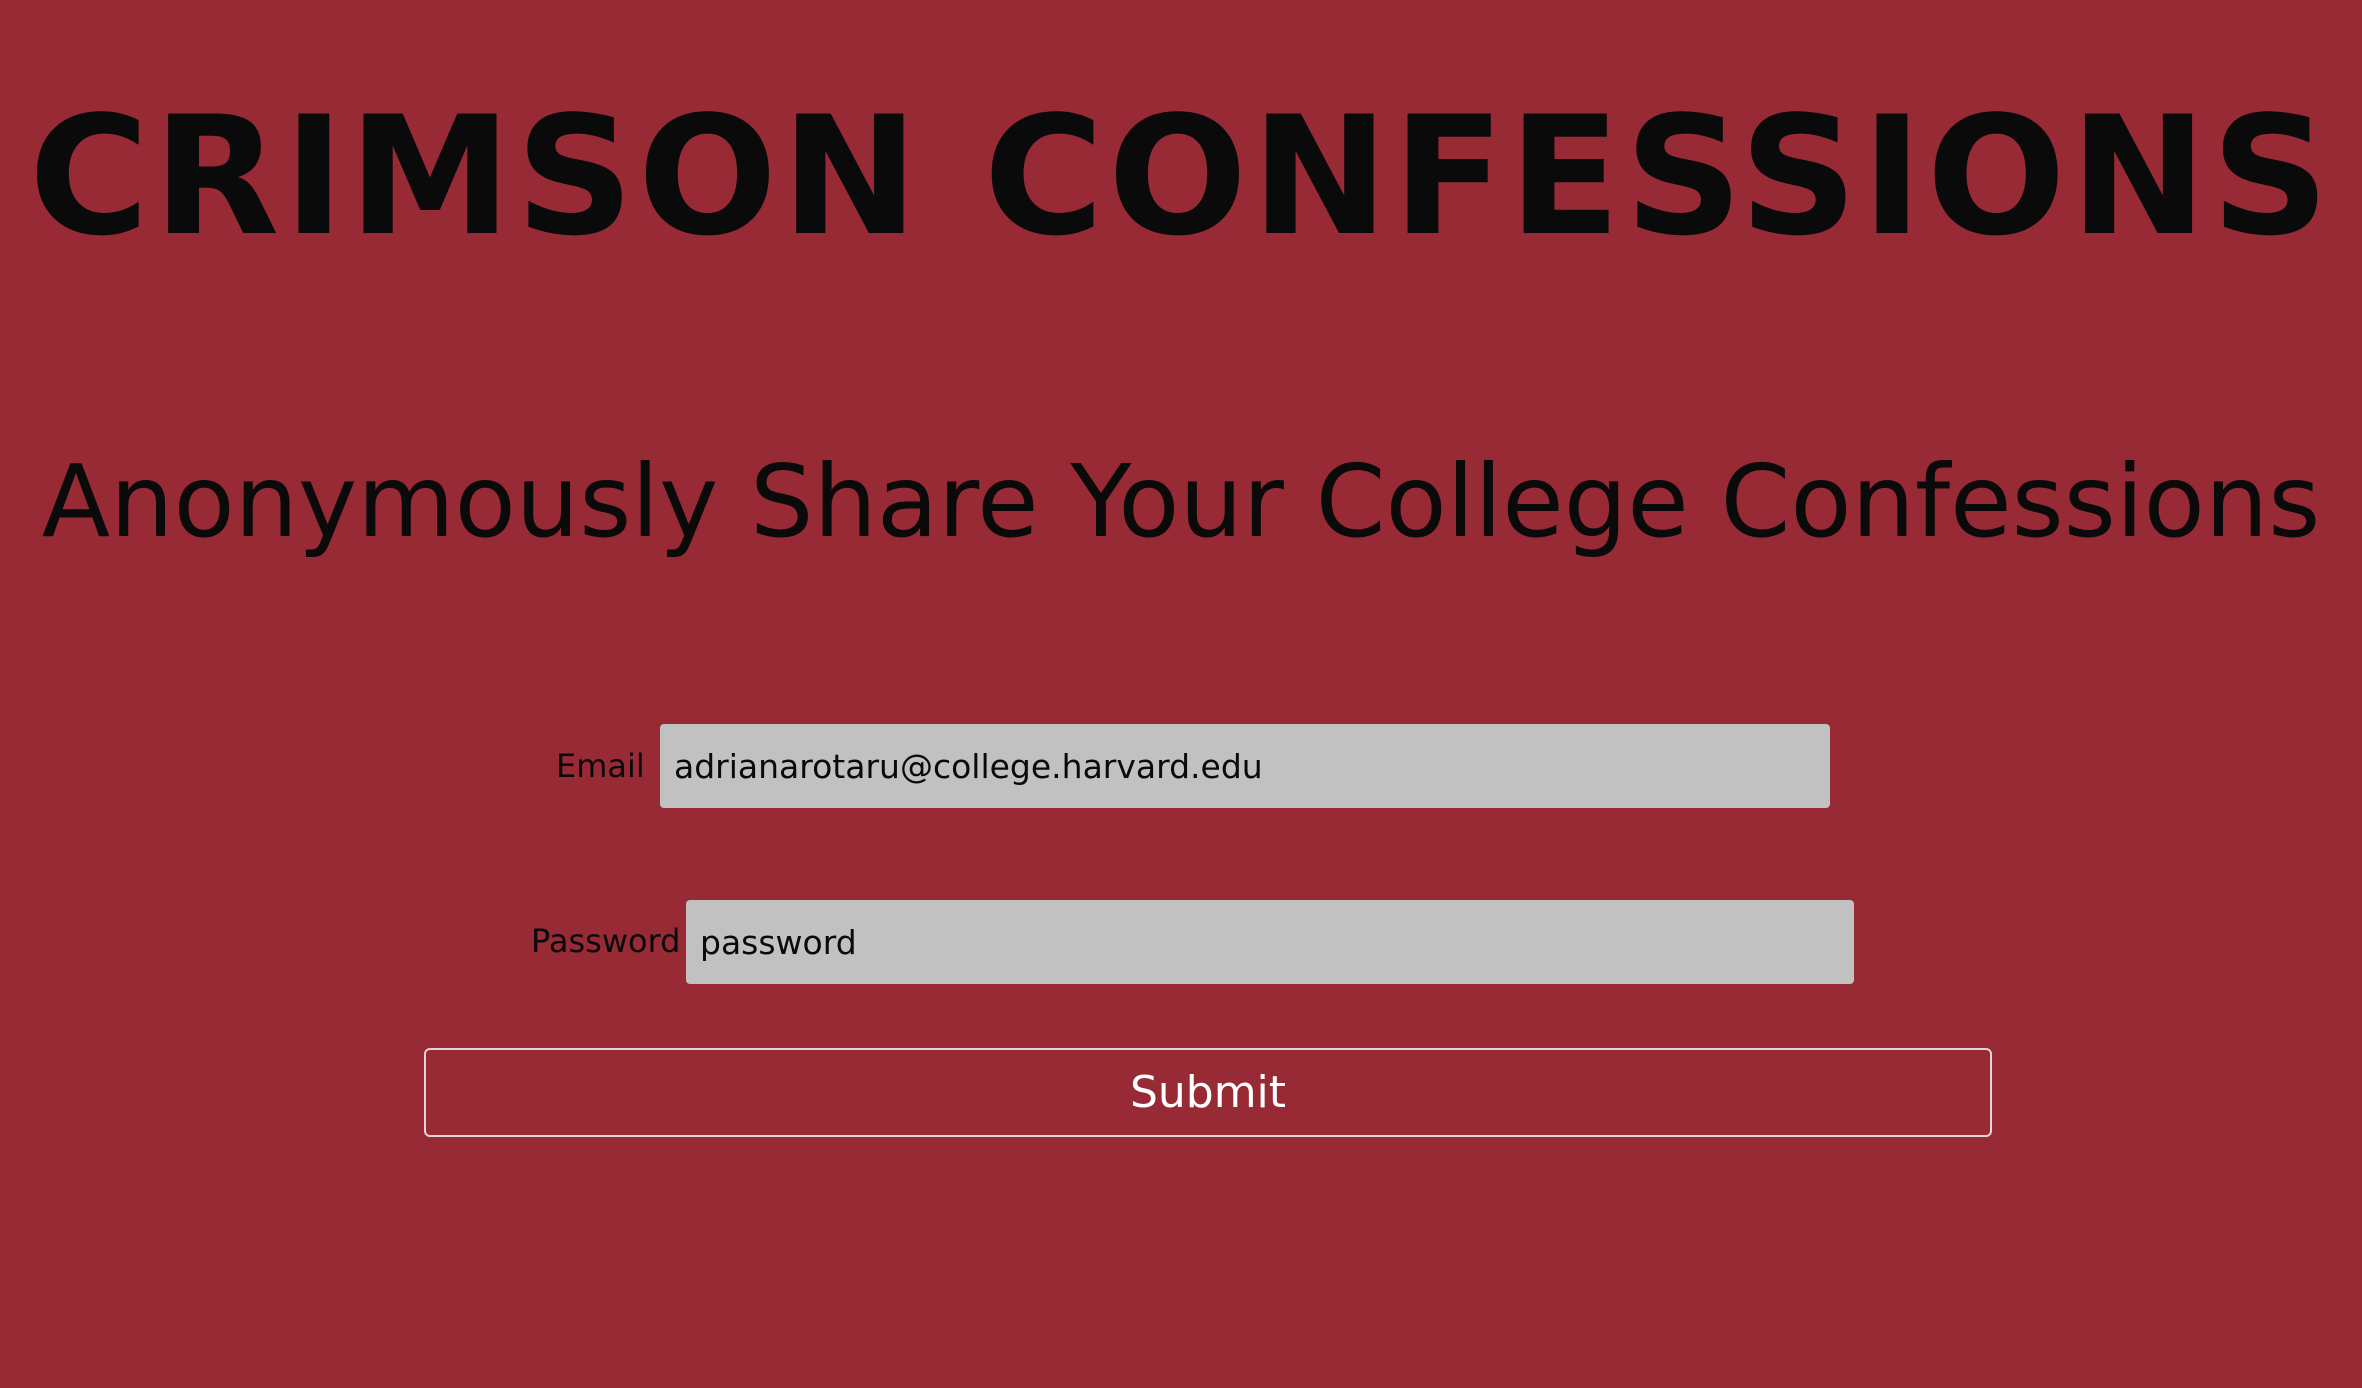 This screenshot has height=1388, width=2362. Describe the element at coordinates (1245, 766) in the screenshot. I see `email-field` at that location.